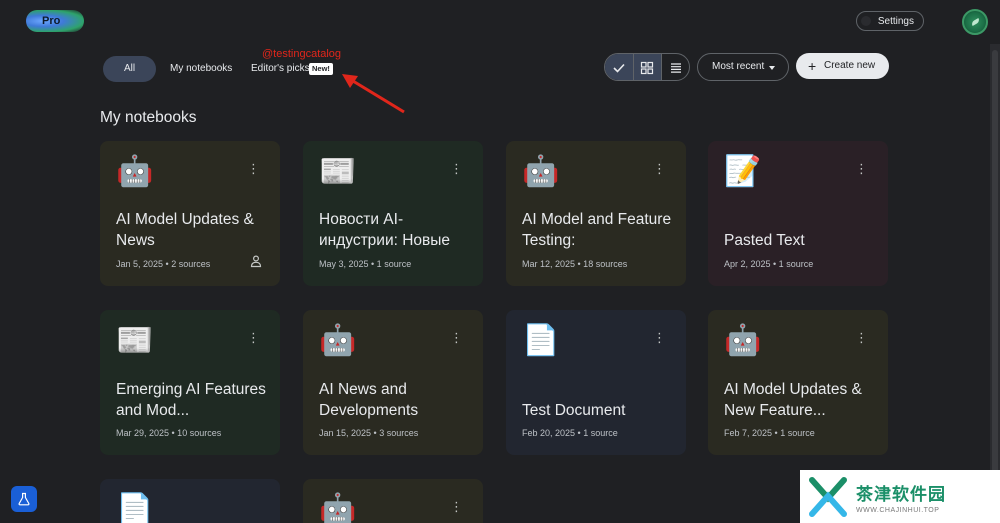  I want to click on notebook-title: Test Document, so click(574, 410).